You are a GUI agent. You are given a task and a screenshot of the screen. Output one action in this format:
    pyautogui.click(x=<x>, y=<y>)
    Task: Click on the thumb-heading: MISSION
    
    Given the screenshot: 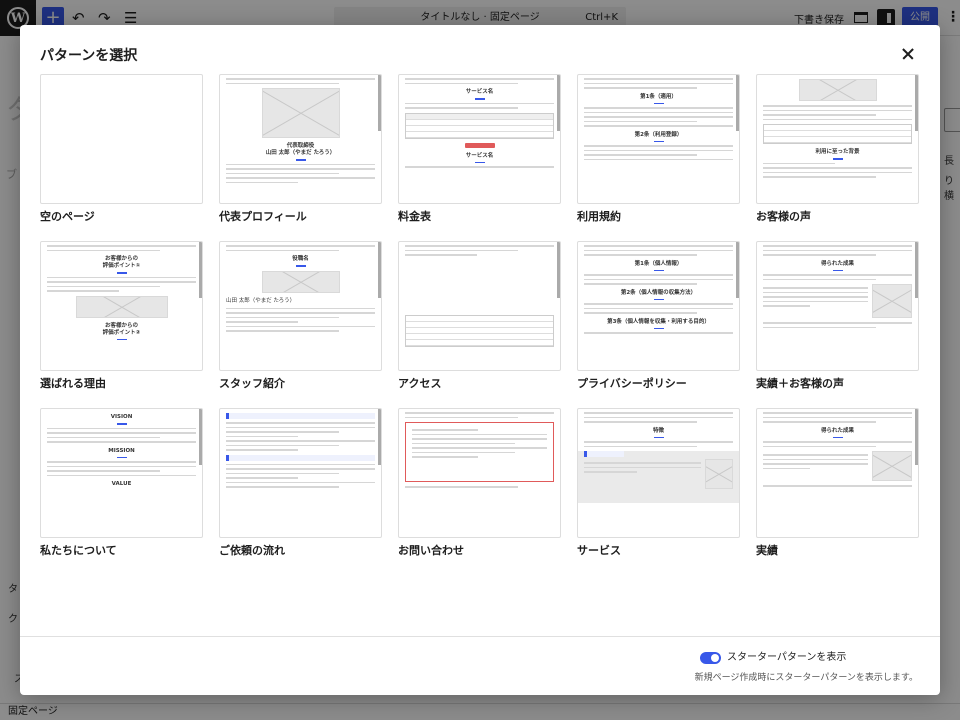 What is the action you would take?
    pyautogui.click(x=121, y=450)
    